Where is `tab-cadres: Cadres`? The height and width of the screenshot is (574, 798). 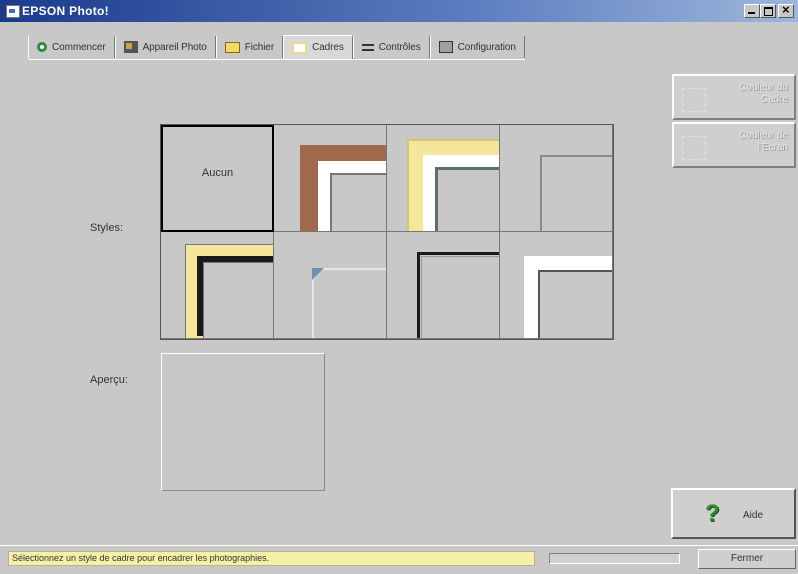 tab-cadres: Cadres is located at coordinates (318, 47).